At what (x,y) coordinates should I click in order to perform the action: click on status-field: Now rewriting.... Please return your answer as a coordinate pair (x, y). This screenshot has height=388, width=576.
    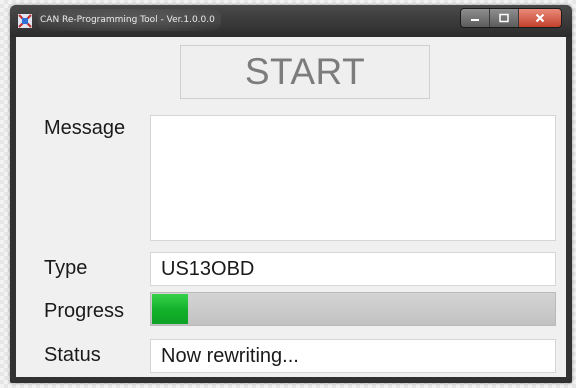
    Looking at the image, I should click on (353, 356).